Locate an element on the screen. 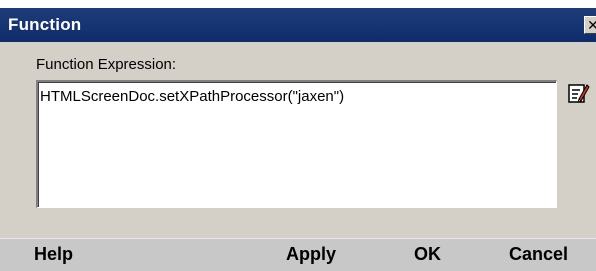  edit-icon is located at coordinates (579, 93).